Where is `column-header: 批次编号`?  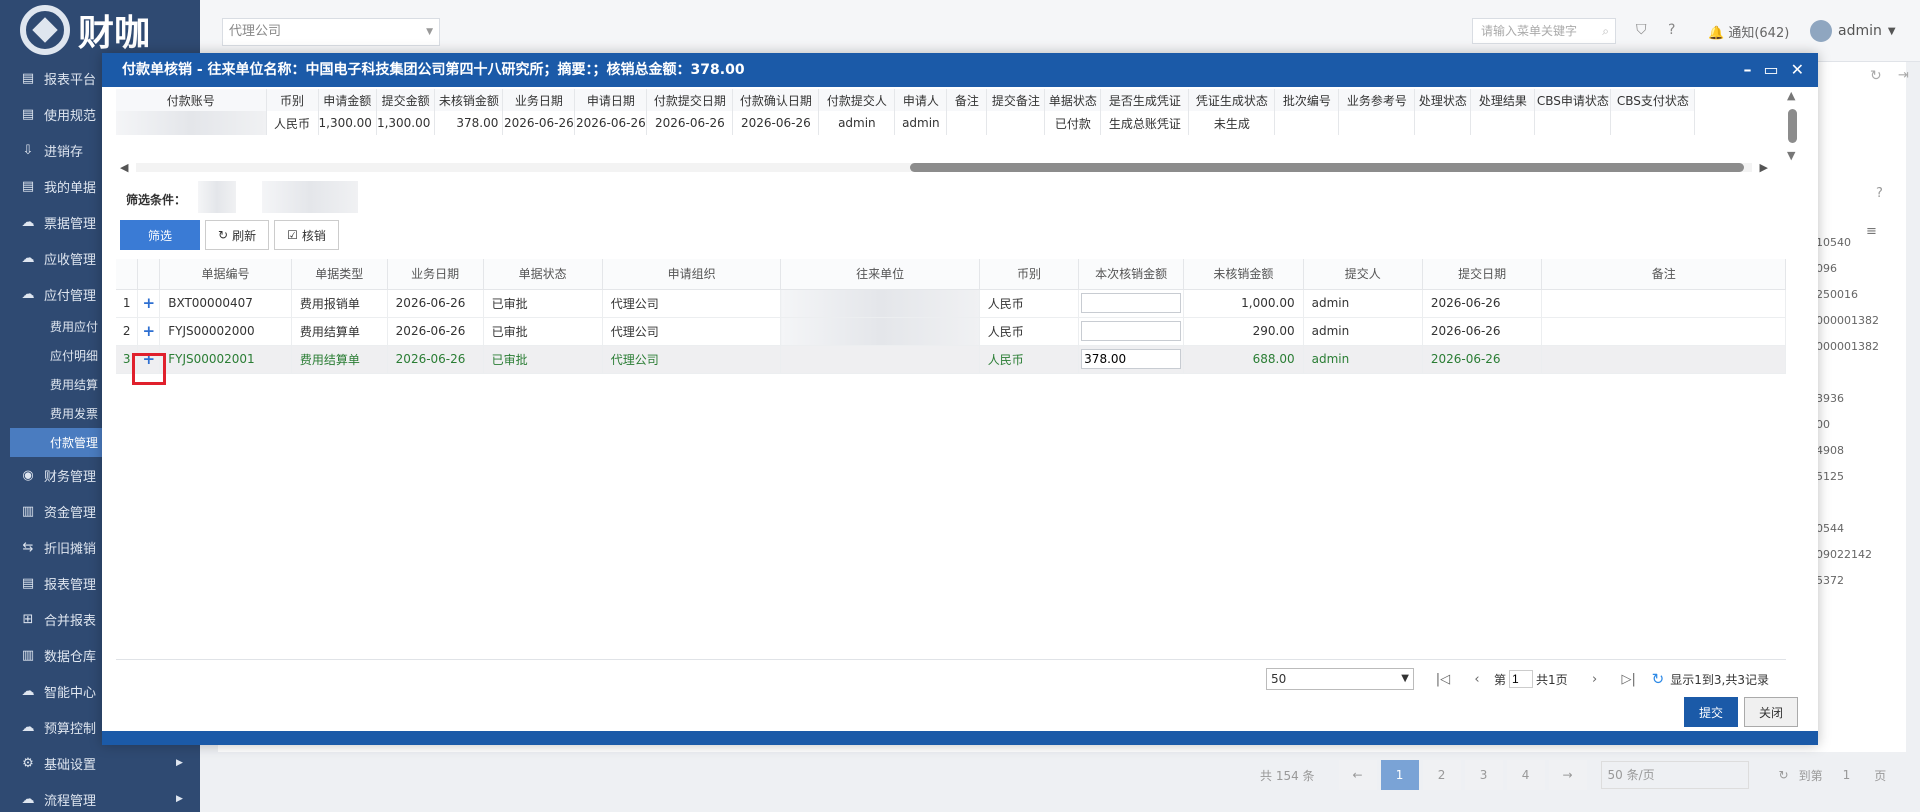
column-header: 批次编号 is located at coordinates (1307, 100).